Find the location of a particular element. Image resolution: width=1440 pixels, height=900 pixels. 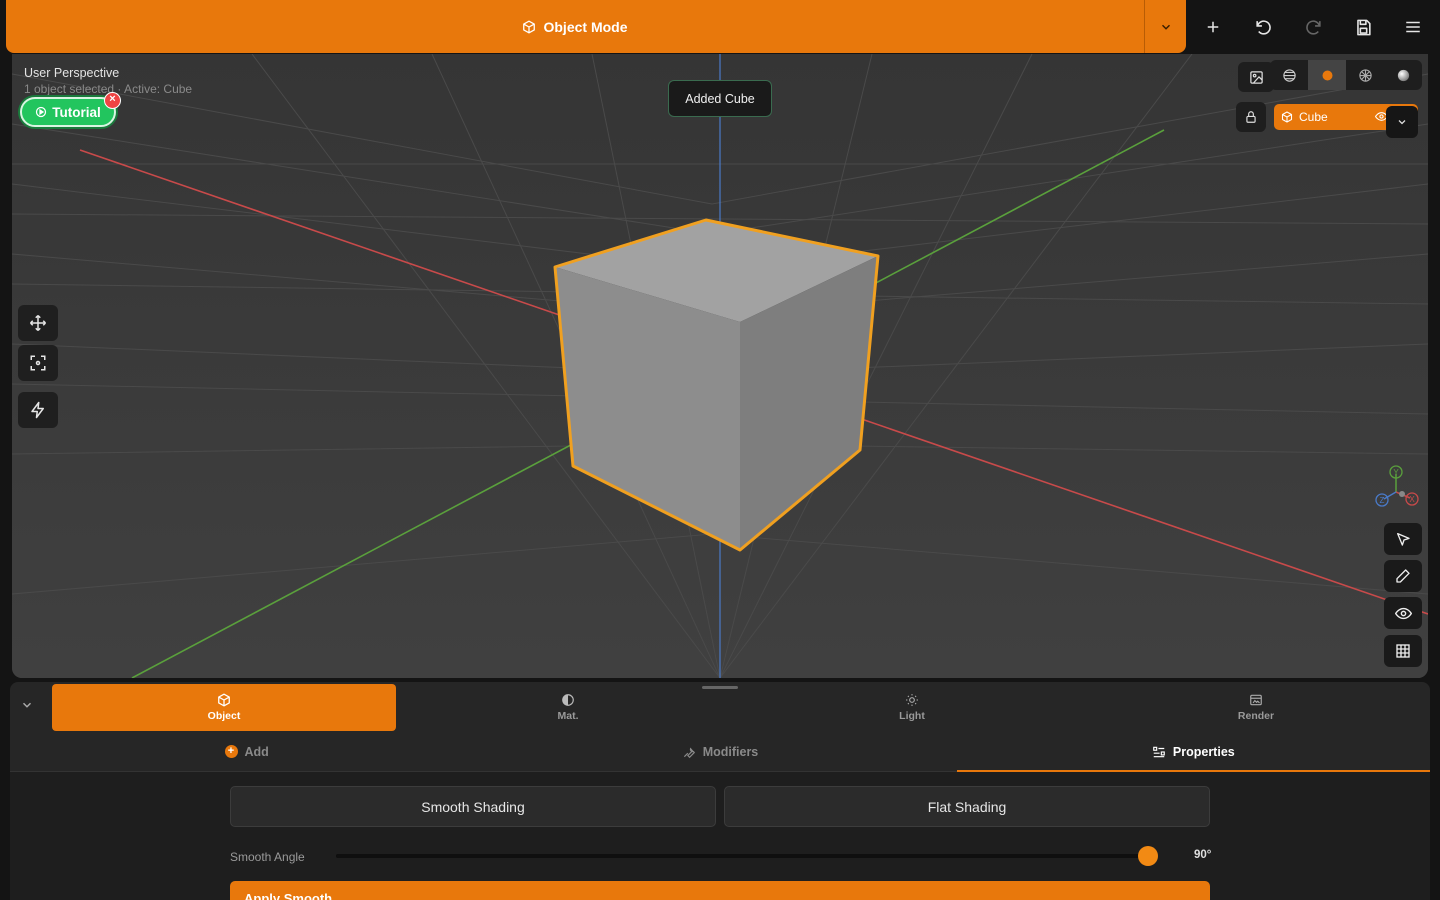

active-object-name: Cube is located at coordinates (1313, 117).